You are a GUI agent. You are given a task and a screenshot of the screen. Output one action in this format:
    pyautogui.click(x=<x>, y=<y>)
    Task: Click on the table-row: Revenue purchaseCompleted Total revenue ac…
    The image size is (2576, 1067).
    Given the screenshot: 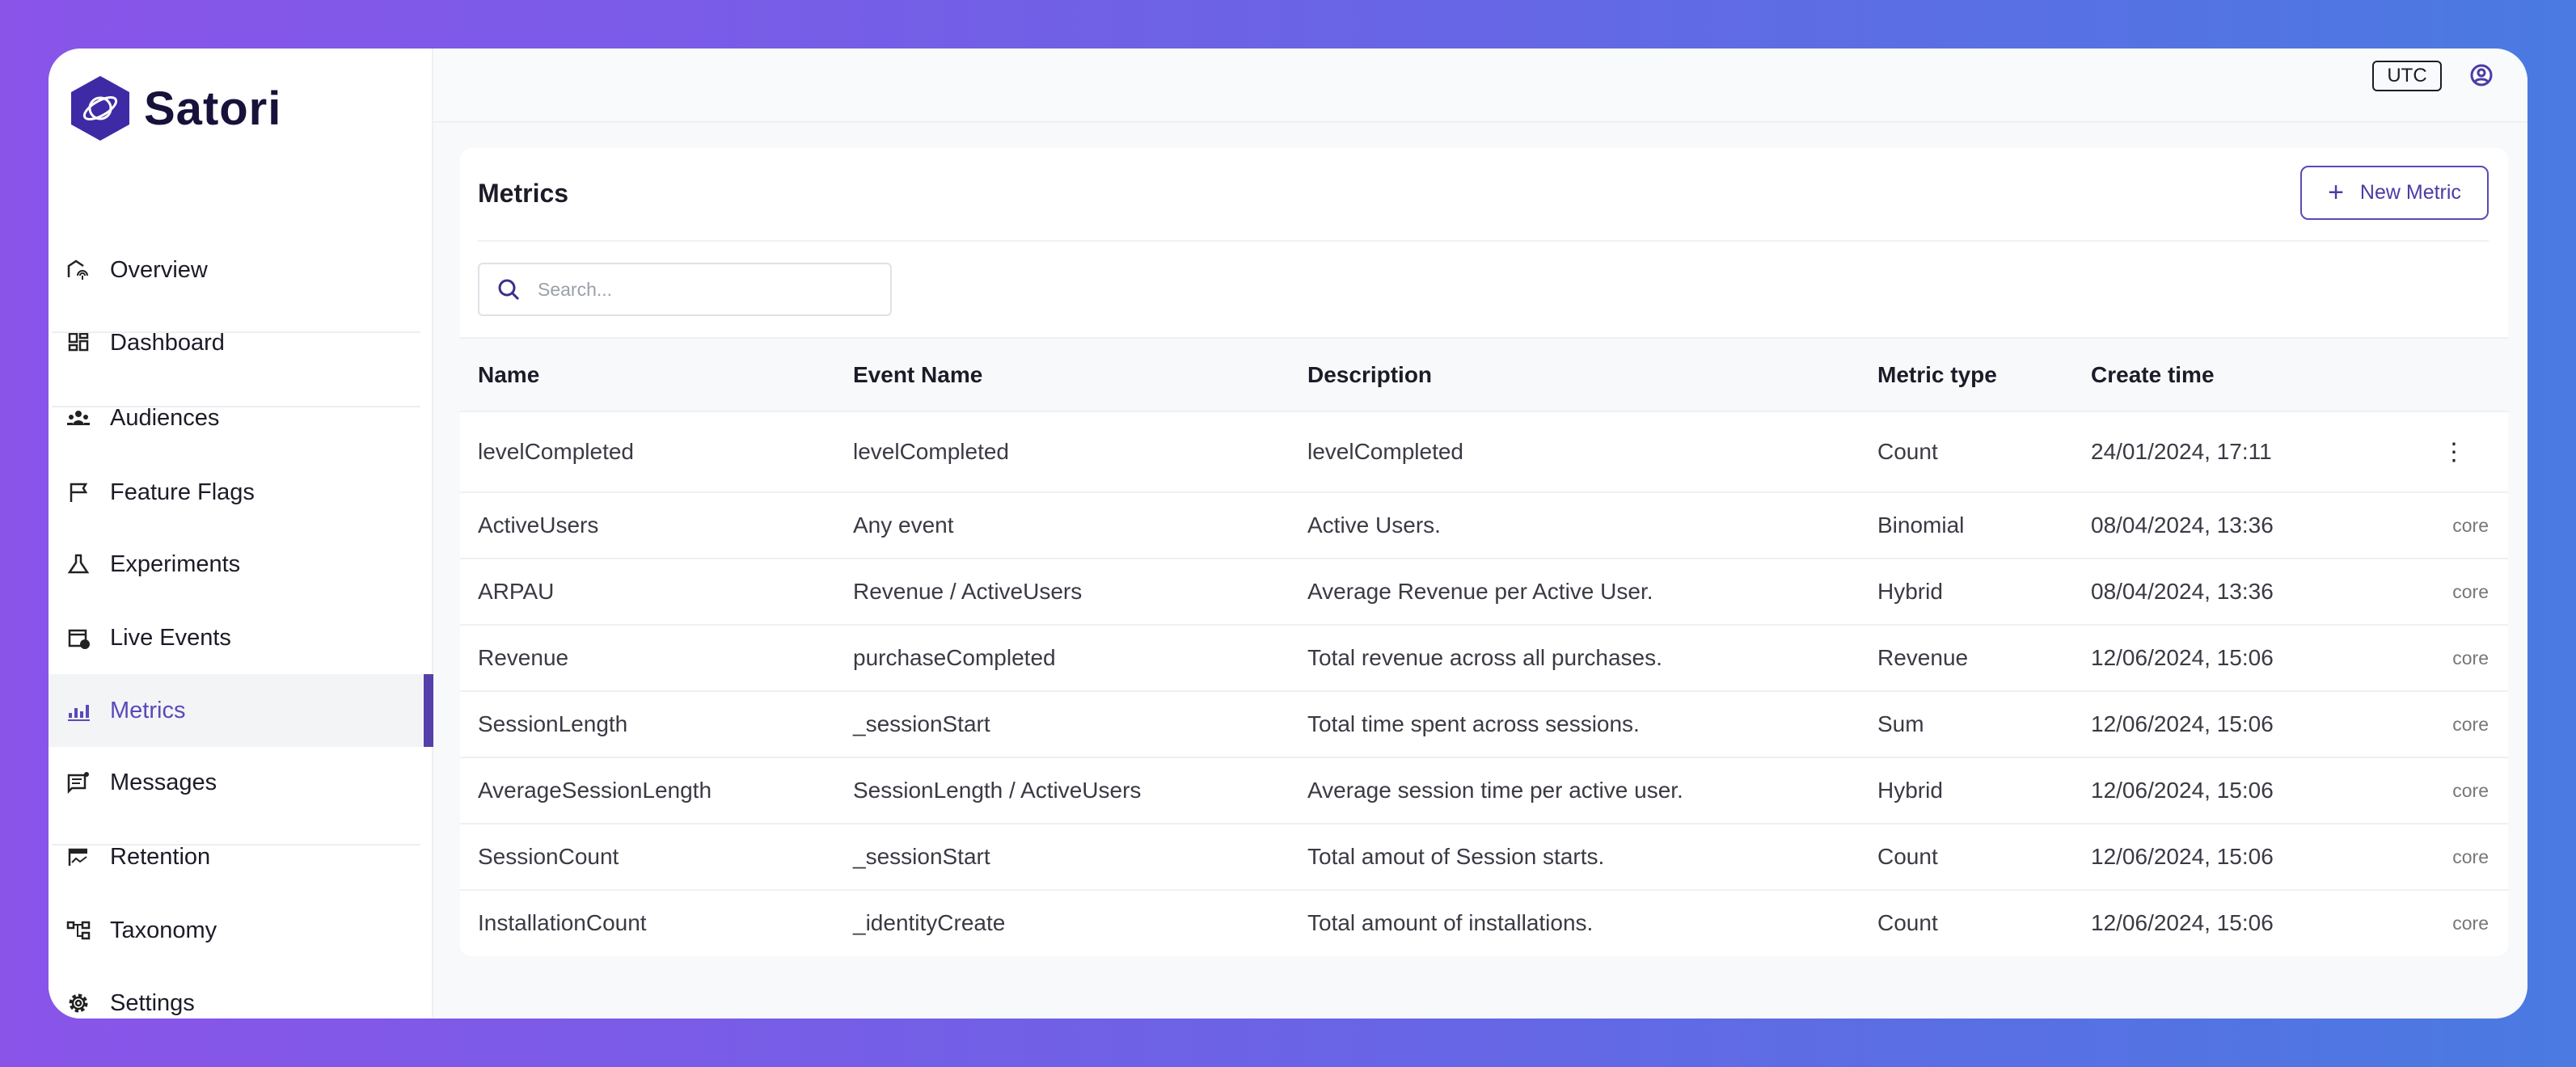 What is the action you would take?
    pyautogui.click(x=1484, y=657)
    